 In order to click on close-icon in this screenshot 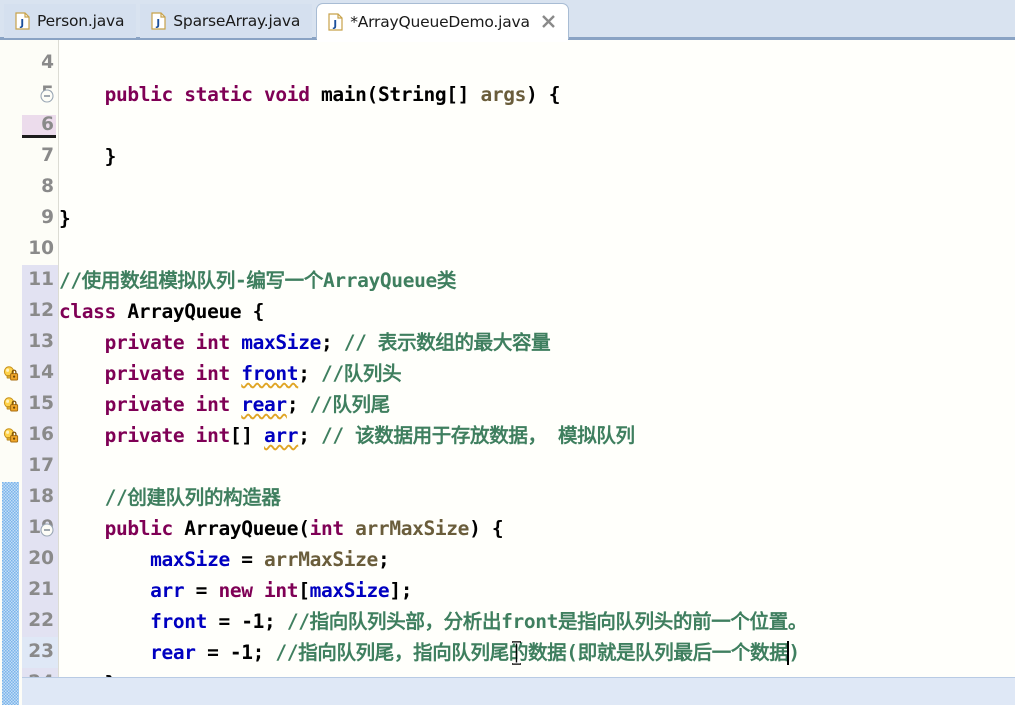, I will do `click(548, 21)`.